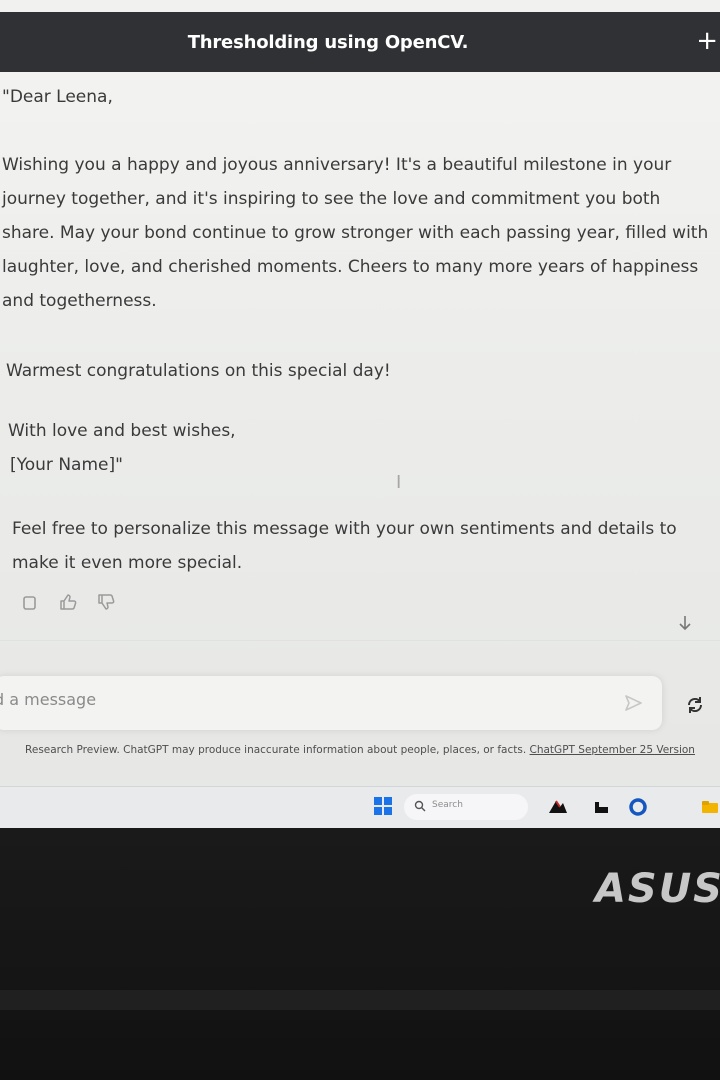  I want to click on thumbs-down-icon, so click(106, 602).